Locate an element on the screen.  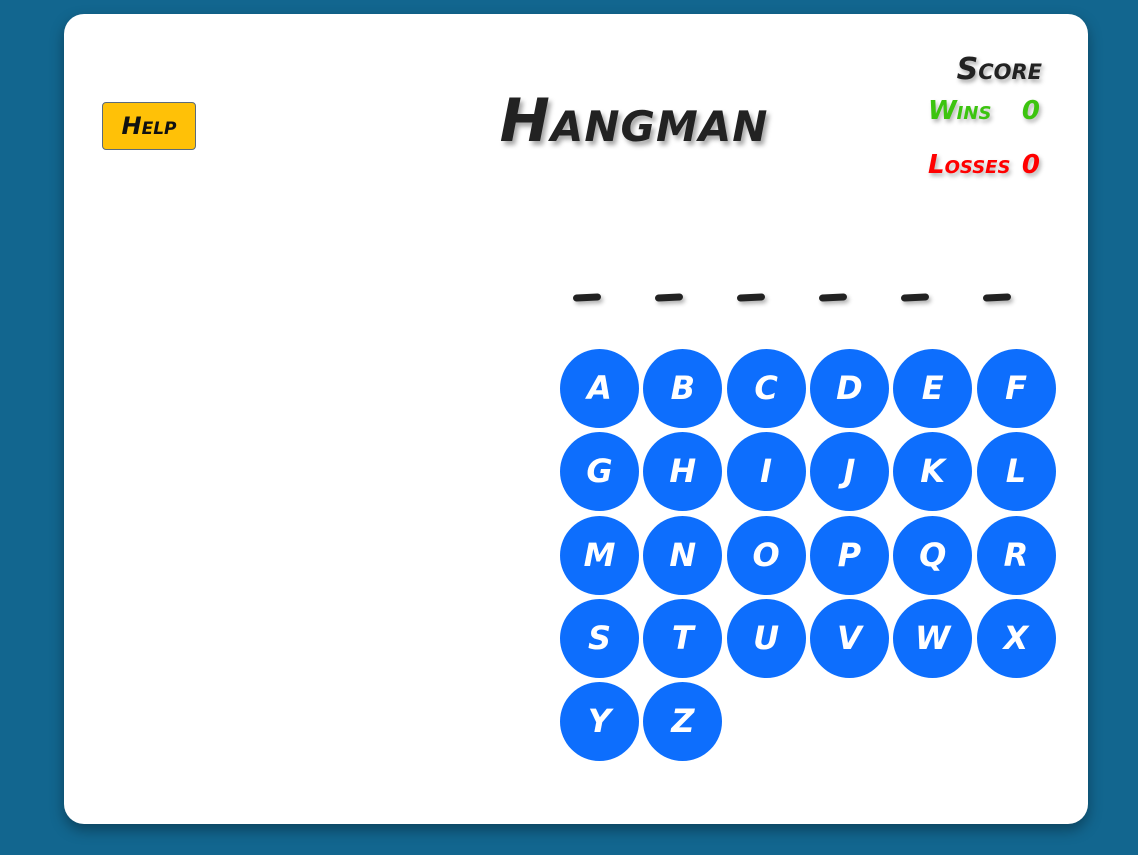
letter-button-t: T is located at coordinates (683, 638).